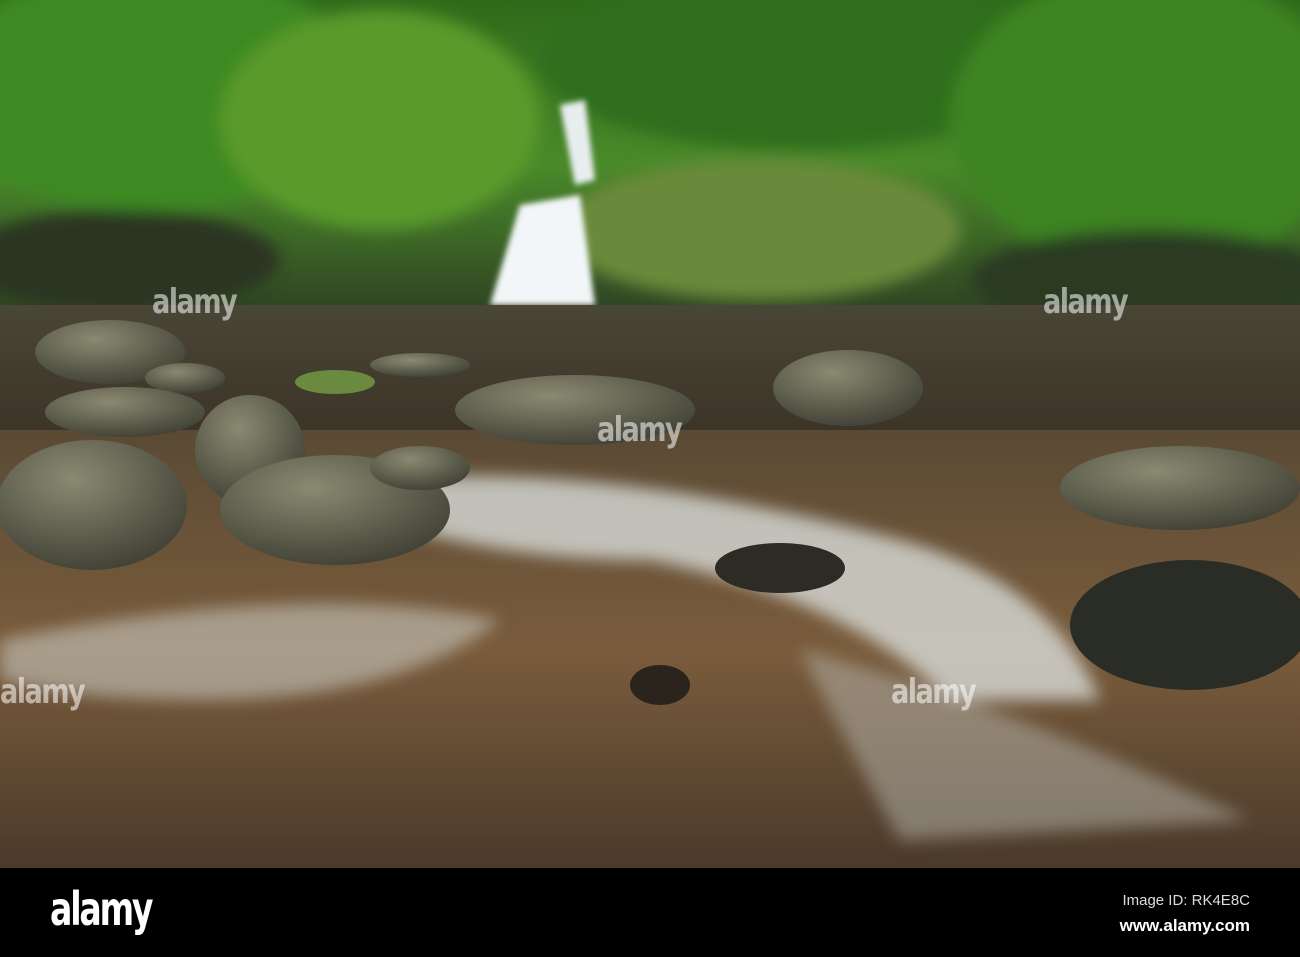  What do you see at coordinates (1186, 900) in the screenshot?
I see `image-id: Image ID: RK4E8C` at bounding box center [1186, 900].